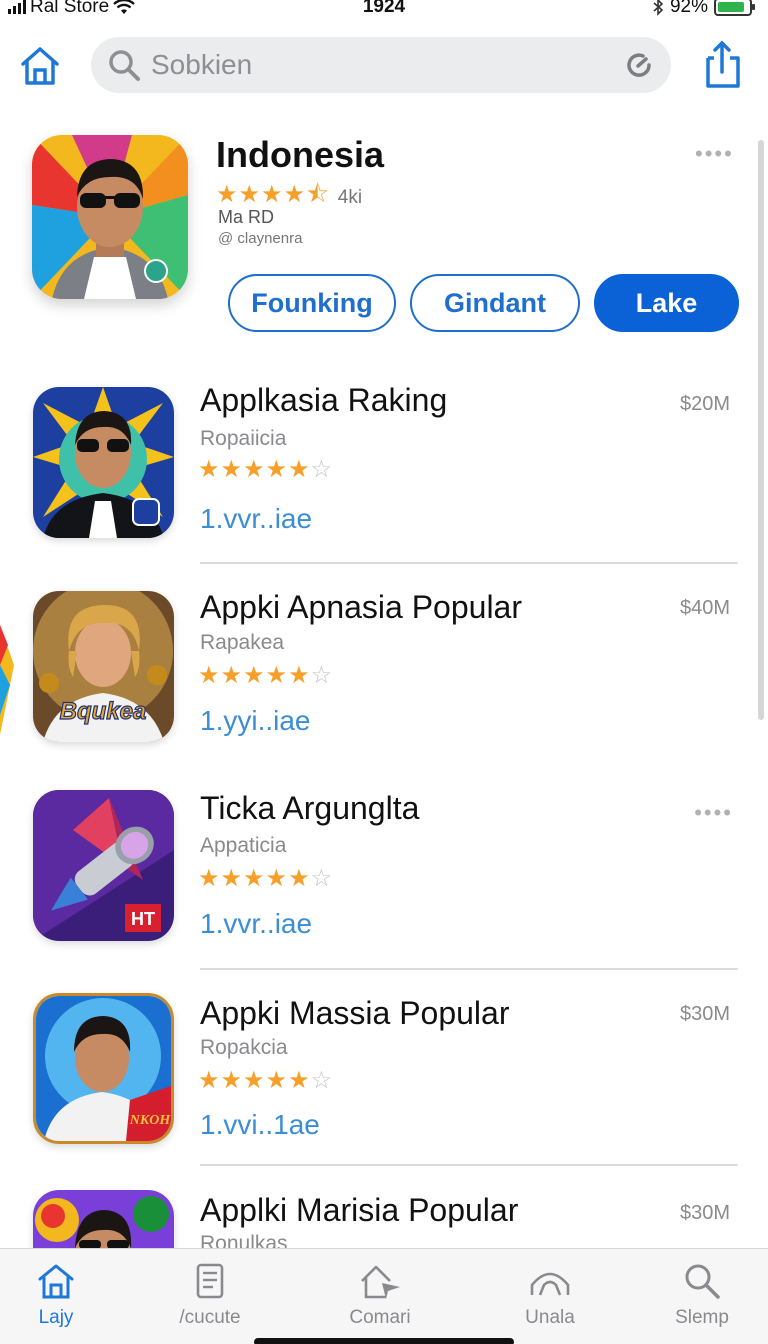  I want to click on share-icon, so click(722, 65).